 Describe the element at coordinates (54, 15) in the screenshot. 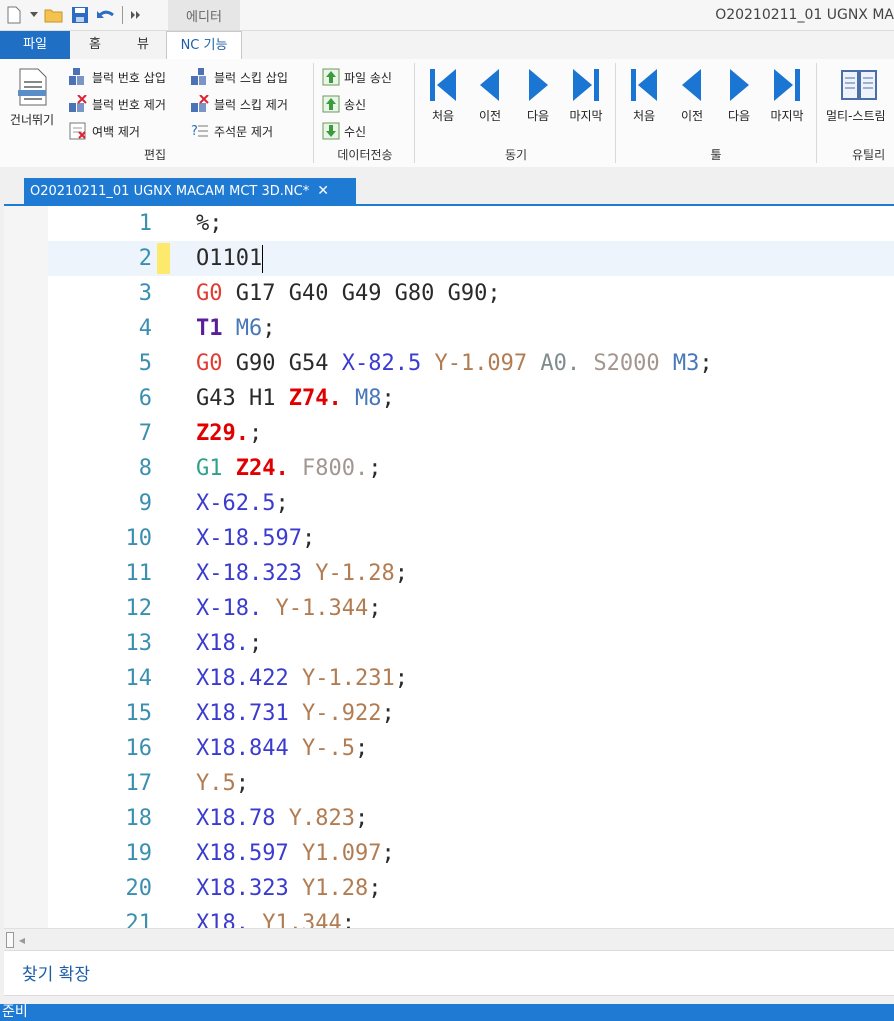

I see `open-folder-icon` at that location.